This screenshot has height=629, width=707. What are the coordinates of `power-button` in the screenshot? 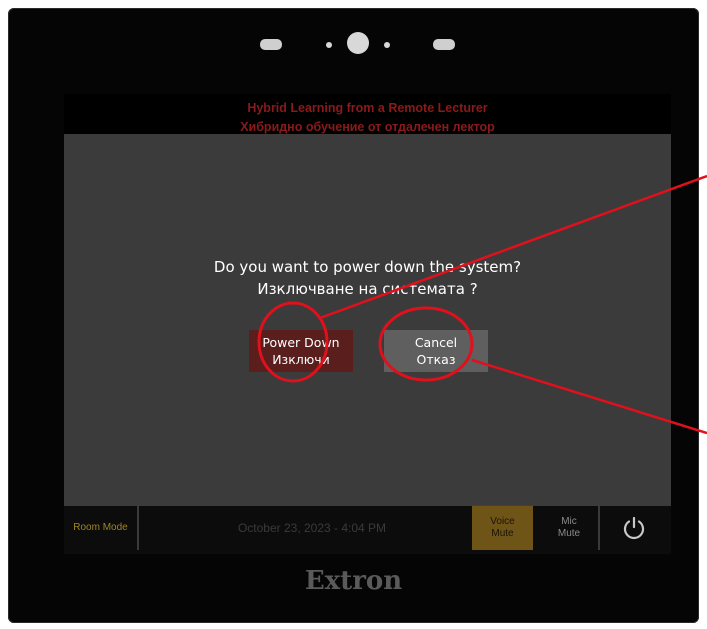 It's located at (634, 528).